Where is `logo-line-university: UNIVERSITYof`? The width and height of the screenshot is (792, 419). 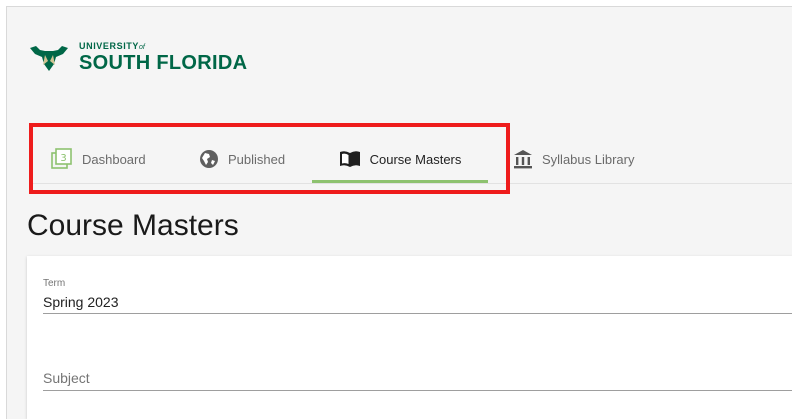
logo-line-university: UNIVERSITYof is located at coordinates (163, 45).